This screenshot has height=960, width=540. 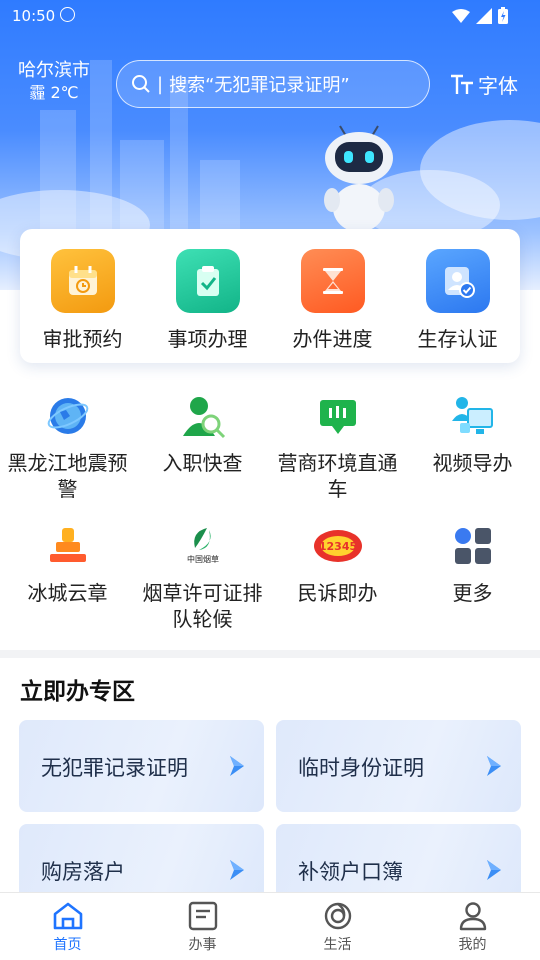 I want to click on tab-mine: 我的, so click(x=472, y=926).